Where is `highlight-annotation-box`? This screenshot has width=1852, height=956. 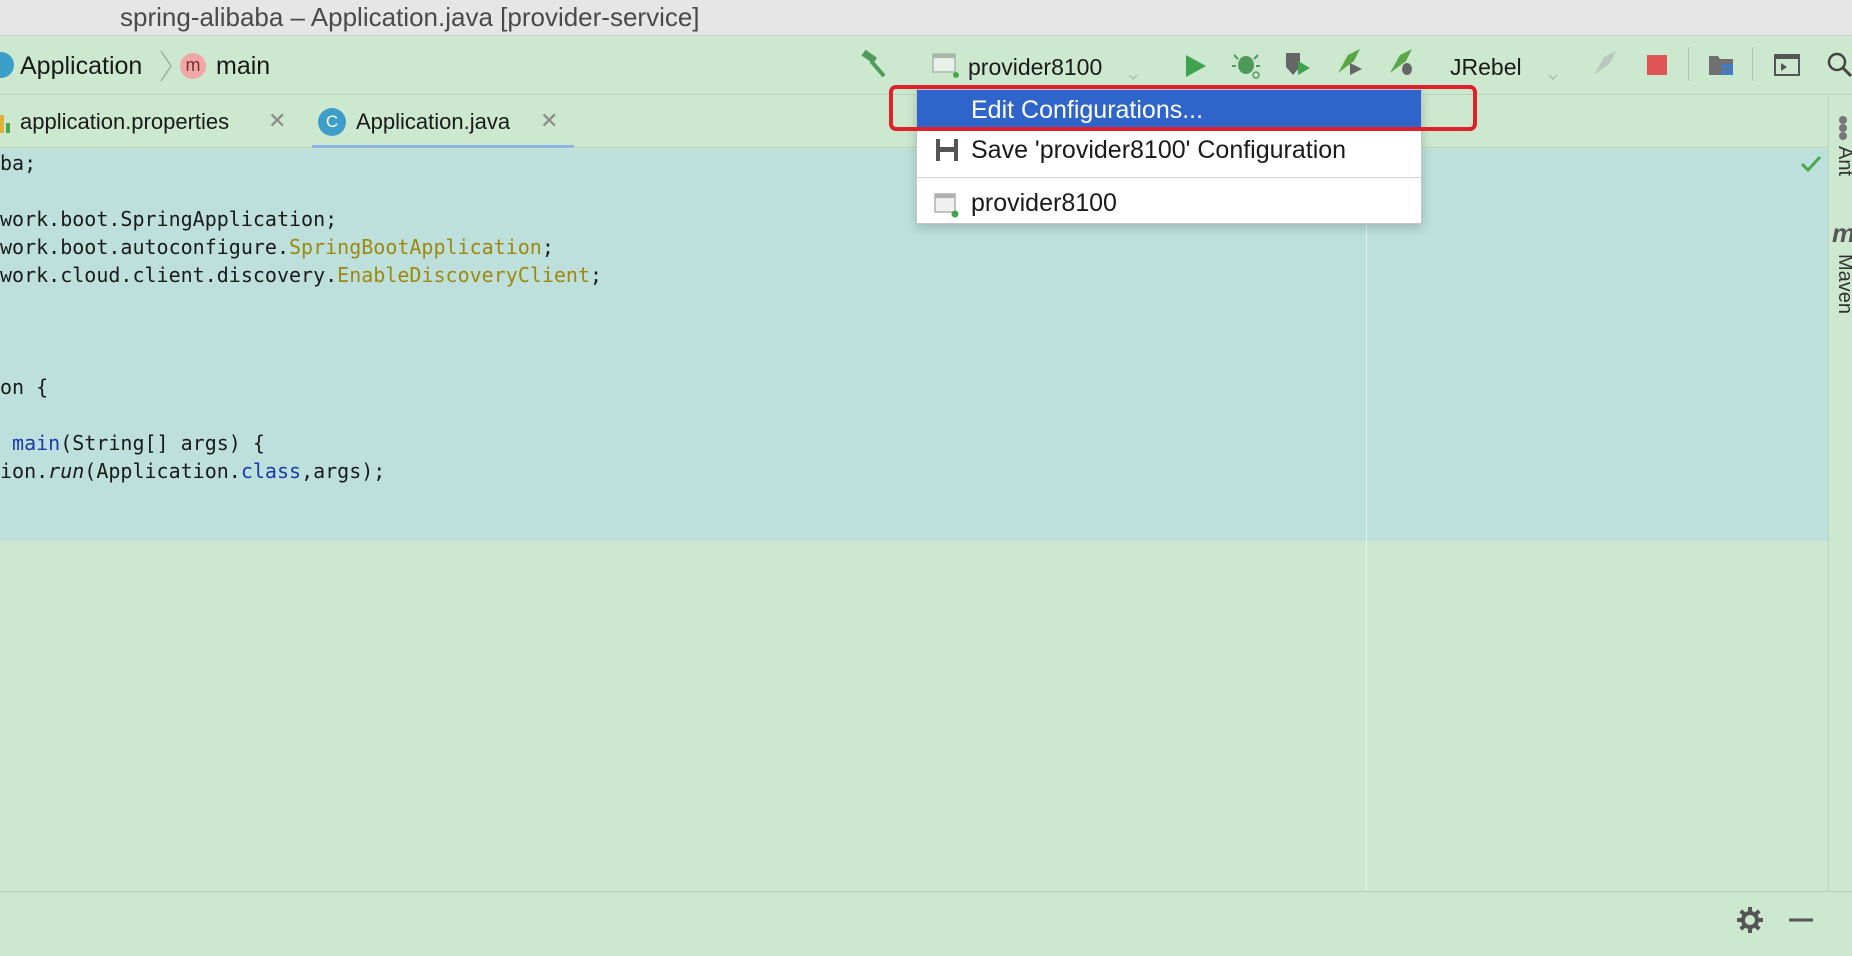
highlight-annotation-box is located at coordinates (1183, 108).